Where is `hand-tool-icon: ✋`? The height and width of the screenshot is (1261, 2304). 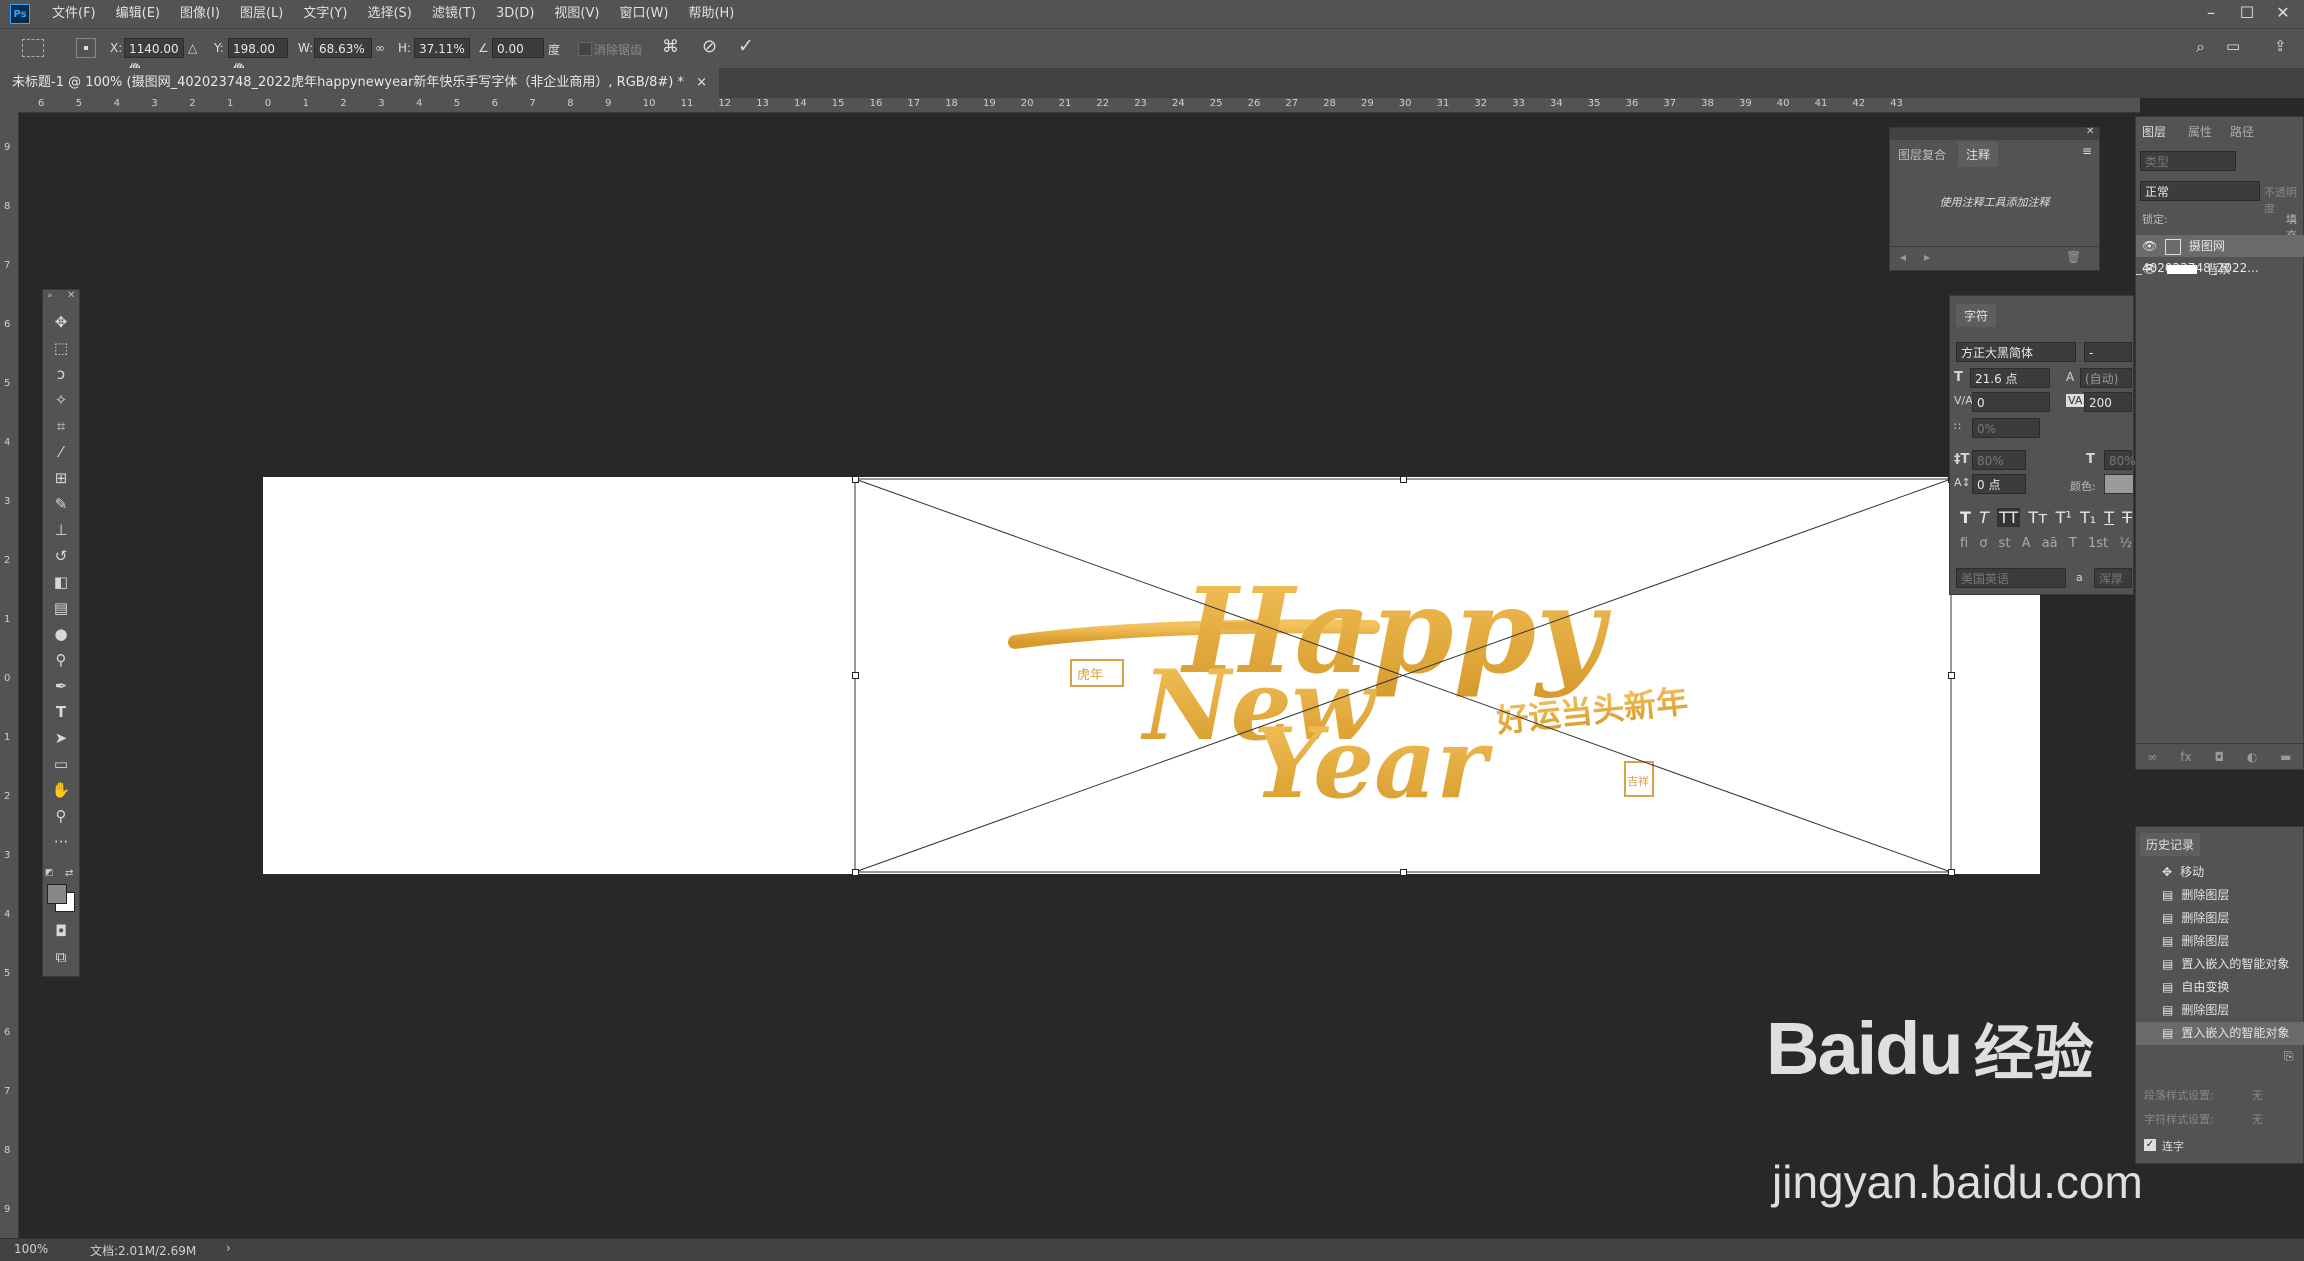
hand-tool-icon: ✋ is located at coordinates (61, 790).